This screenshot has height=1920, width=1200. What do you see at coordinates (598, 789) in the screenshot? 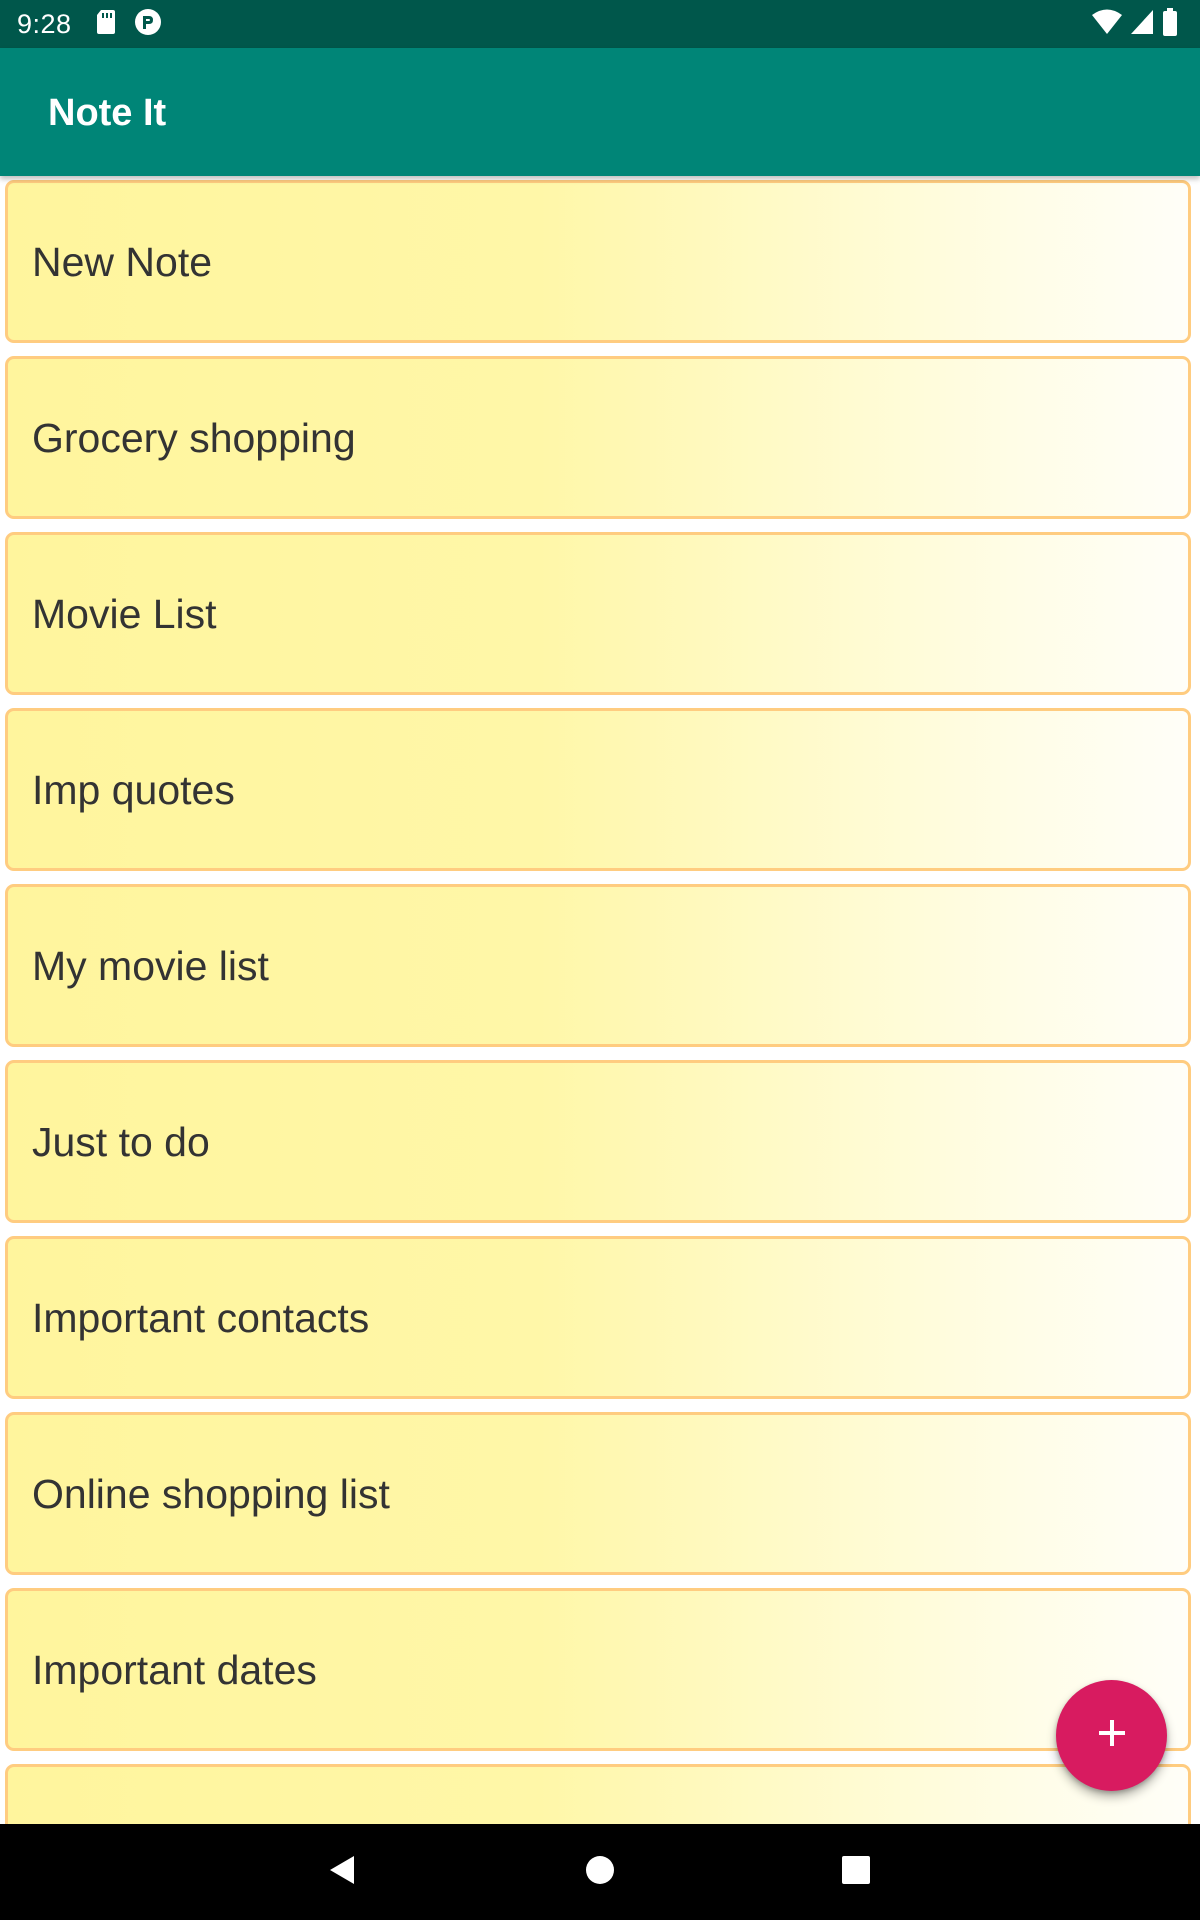
I see `note-card: Imp quotes` at bounding box center [598, 789].